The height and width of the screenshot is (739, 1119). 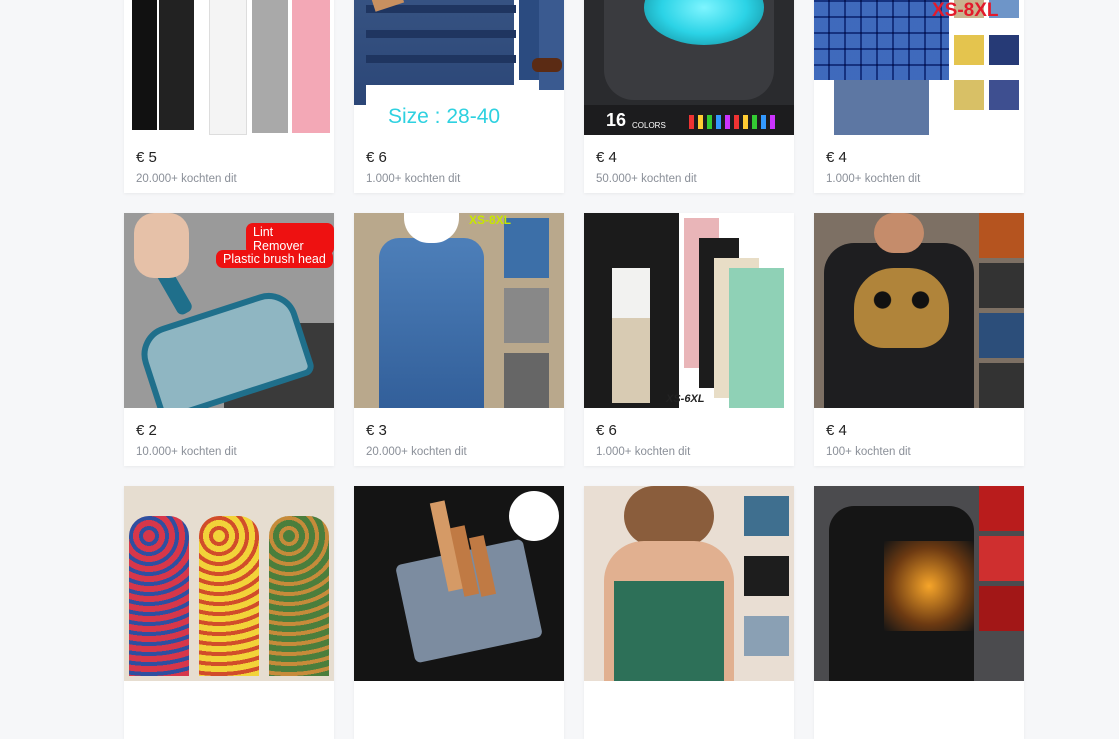 I want to click on product-card: Size : 28-40 € 6 1.000+ kochten dit, so click(x=459, y=96).